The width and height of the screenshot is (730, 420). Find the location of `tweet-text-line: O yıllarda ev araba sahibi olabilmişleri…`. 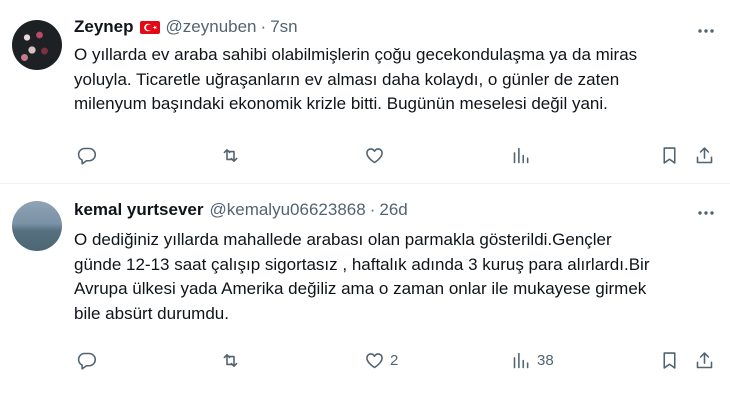

tweet-text-line: O yıllarda ev araba sahibi olabilmişleri… is located at coordinates (356, 54).